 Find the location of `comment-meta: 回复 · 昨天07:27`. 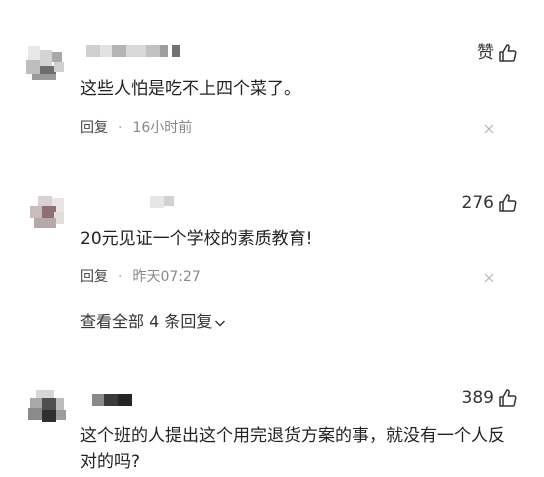

comment-meta: 回复 · 昨天07:27 is located at coordinates (140, 277).